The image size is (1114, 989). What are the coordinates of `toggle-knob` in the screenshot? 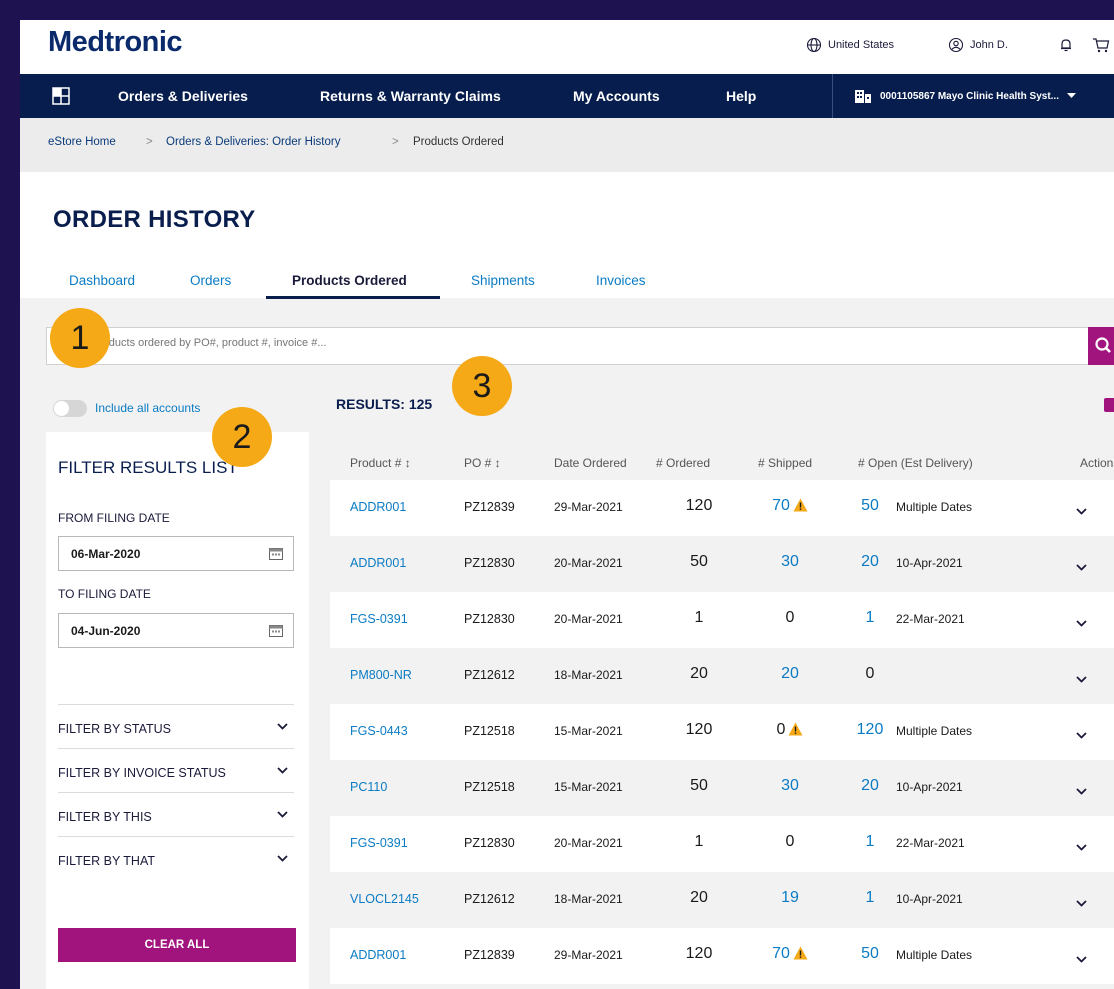 It's located at (61, 408).